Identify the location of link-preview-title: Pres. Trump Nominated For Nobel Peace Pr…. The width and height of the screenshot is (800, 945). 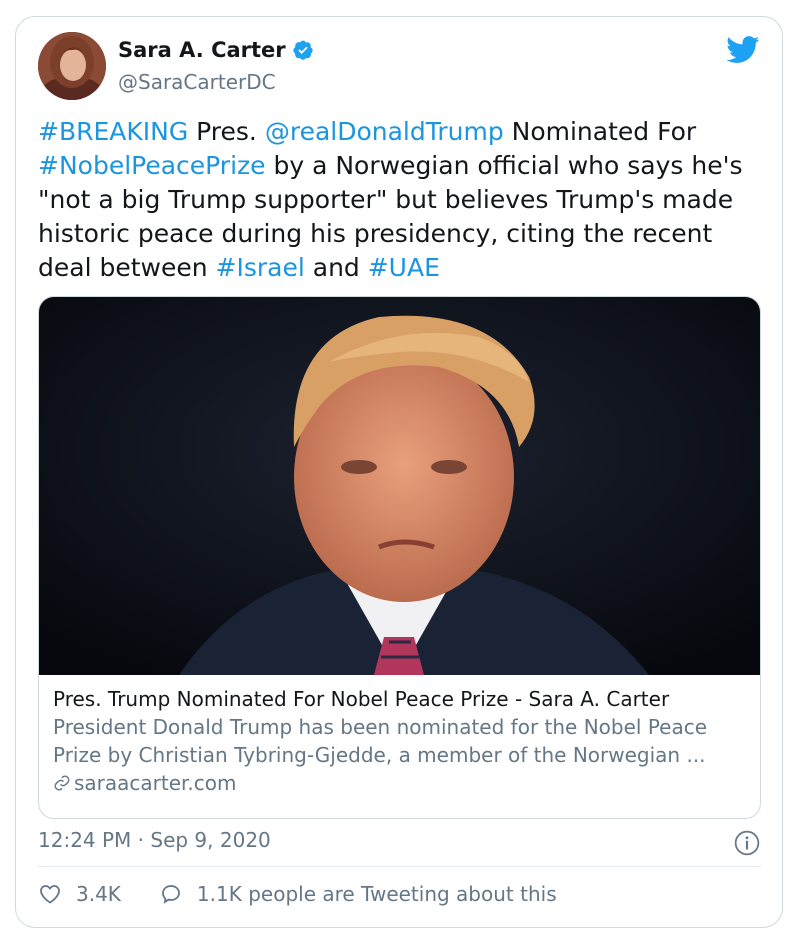
(403, 699).